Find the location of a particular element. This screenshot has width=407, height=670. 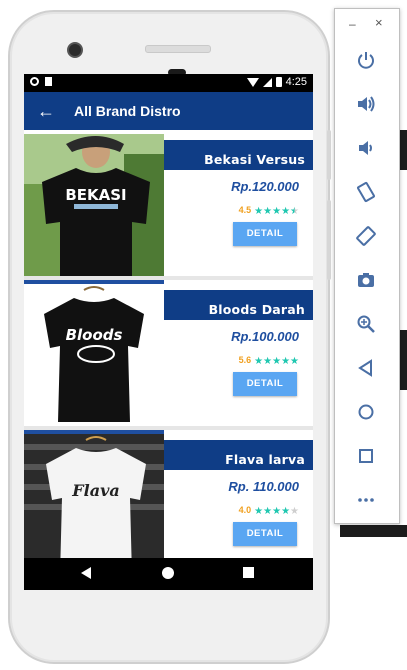

back-arrow-icon: ← is located at coordinates (46, 111).